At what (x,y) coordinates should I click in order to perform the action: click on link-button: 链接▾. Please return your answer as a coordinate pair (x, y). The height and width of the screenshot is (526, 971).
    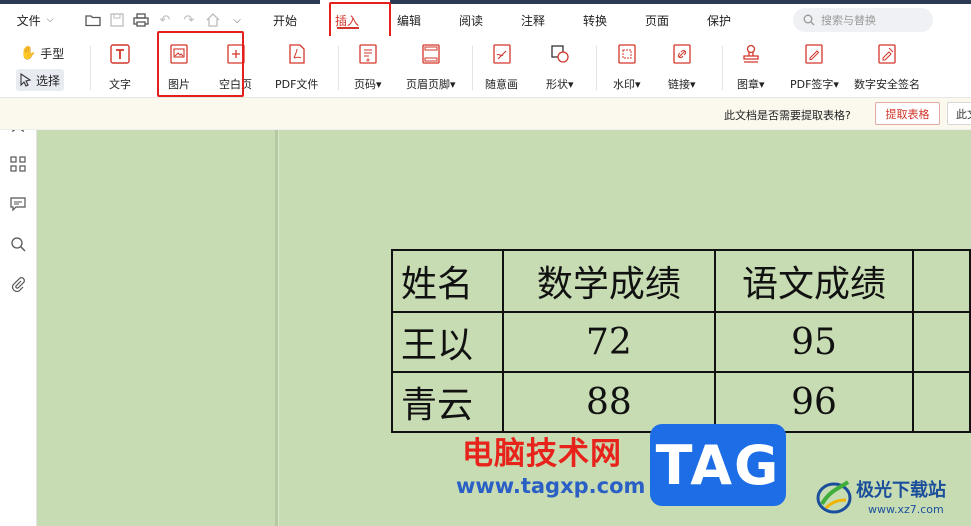
    Looking at the image, I should click on (682, 67).